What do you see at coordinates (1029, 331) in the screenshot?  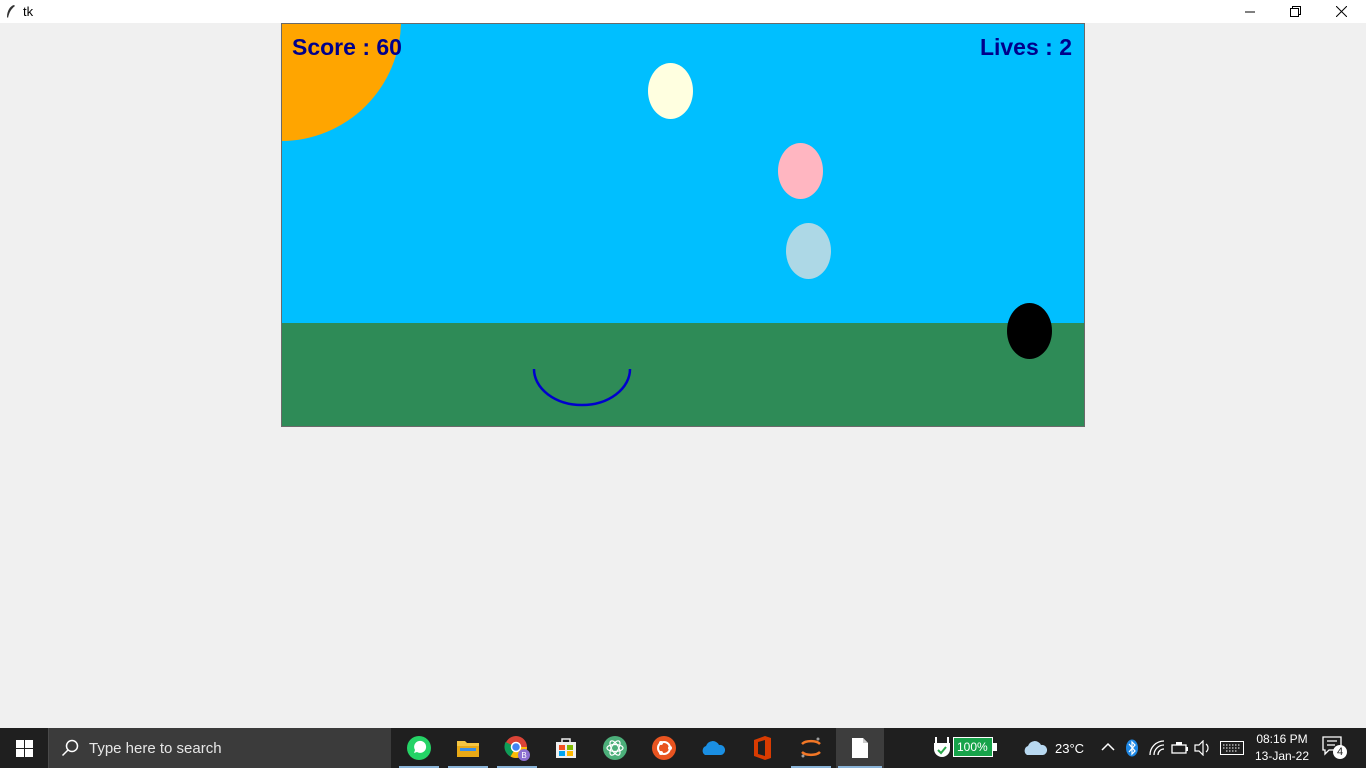 I see `falling-ball-black` at bounding box center [1029, 331].